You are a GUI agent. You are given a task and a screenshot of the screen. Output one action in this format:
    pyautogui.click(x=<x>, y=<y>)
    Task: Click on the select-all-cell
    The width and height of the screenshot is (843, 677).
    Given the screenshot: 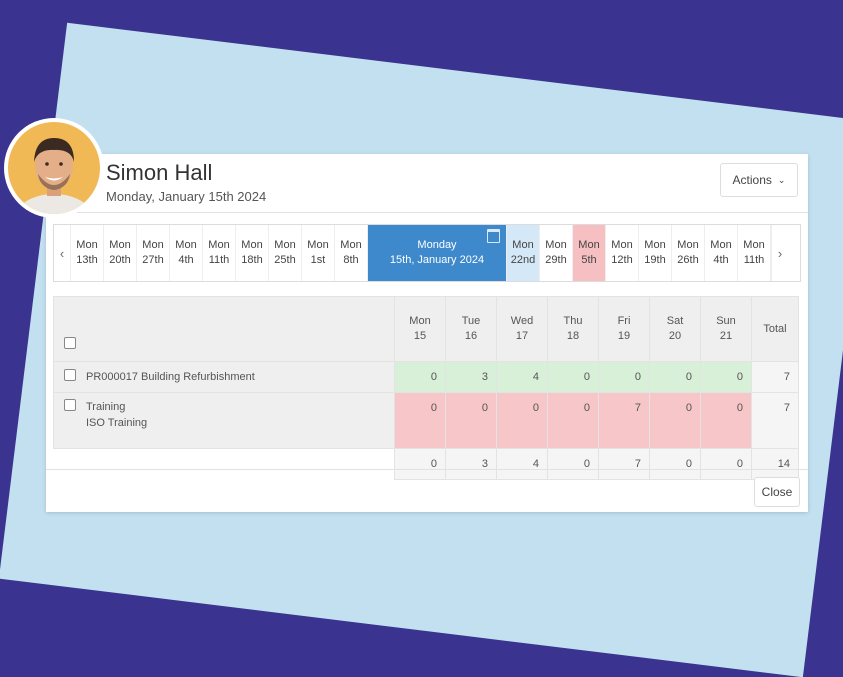 What is the action you would take?
    pyautogui.click(x=224, y=329)
    